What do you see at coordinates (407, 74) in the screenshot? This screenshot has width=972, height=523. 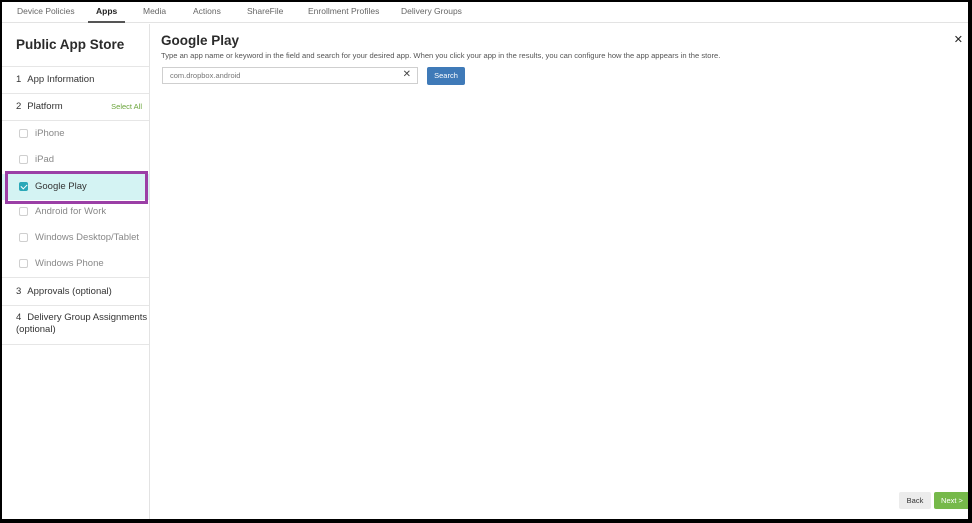 I see `clear-icon: ✕` at bounding box center [407, 74].